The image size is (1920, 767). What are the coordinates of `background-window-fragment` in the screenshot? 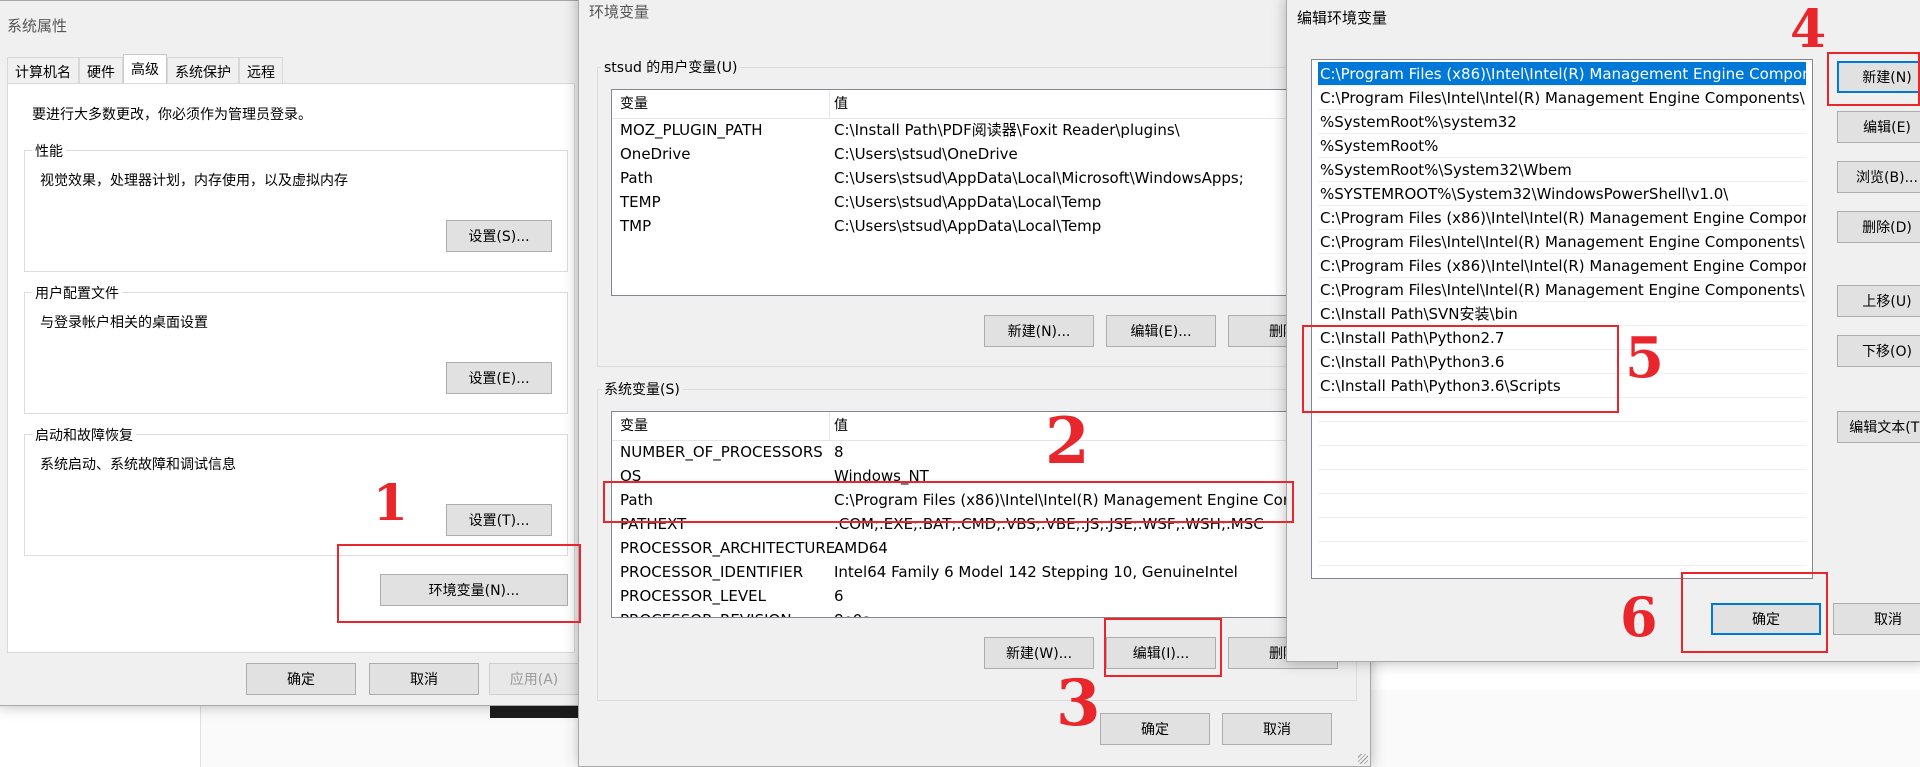 It's located at (1645, 728).